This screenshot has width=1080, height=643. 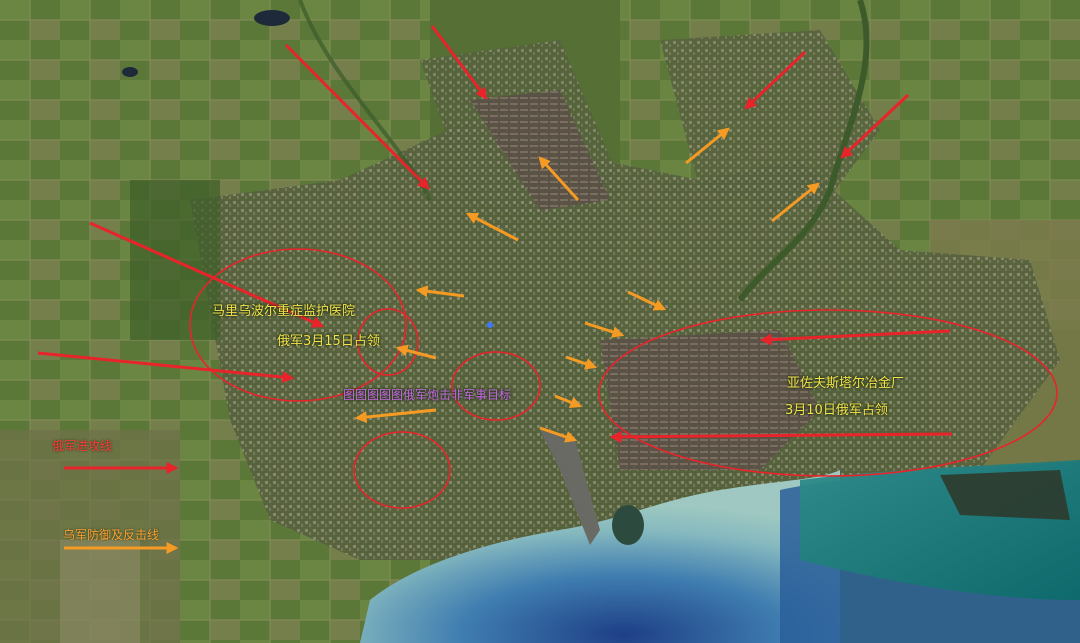 I want to click on plant-captured-label: 3月10日俄军占领, so click(x=836, y=410).